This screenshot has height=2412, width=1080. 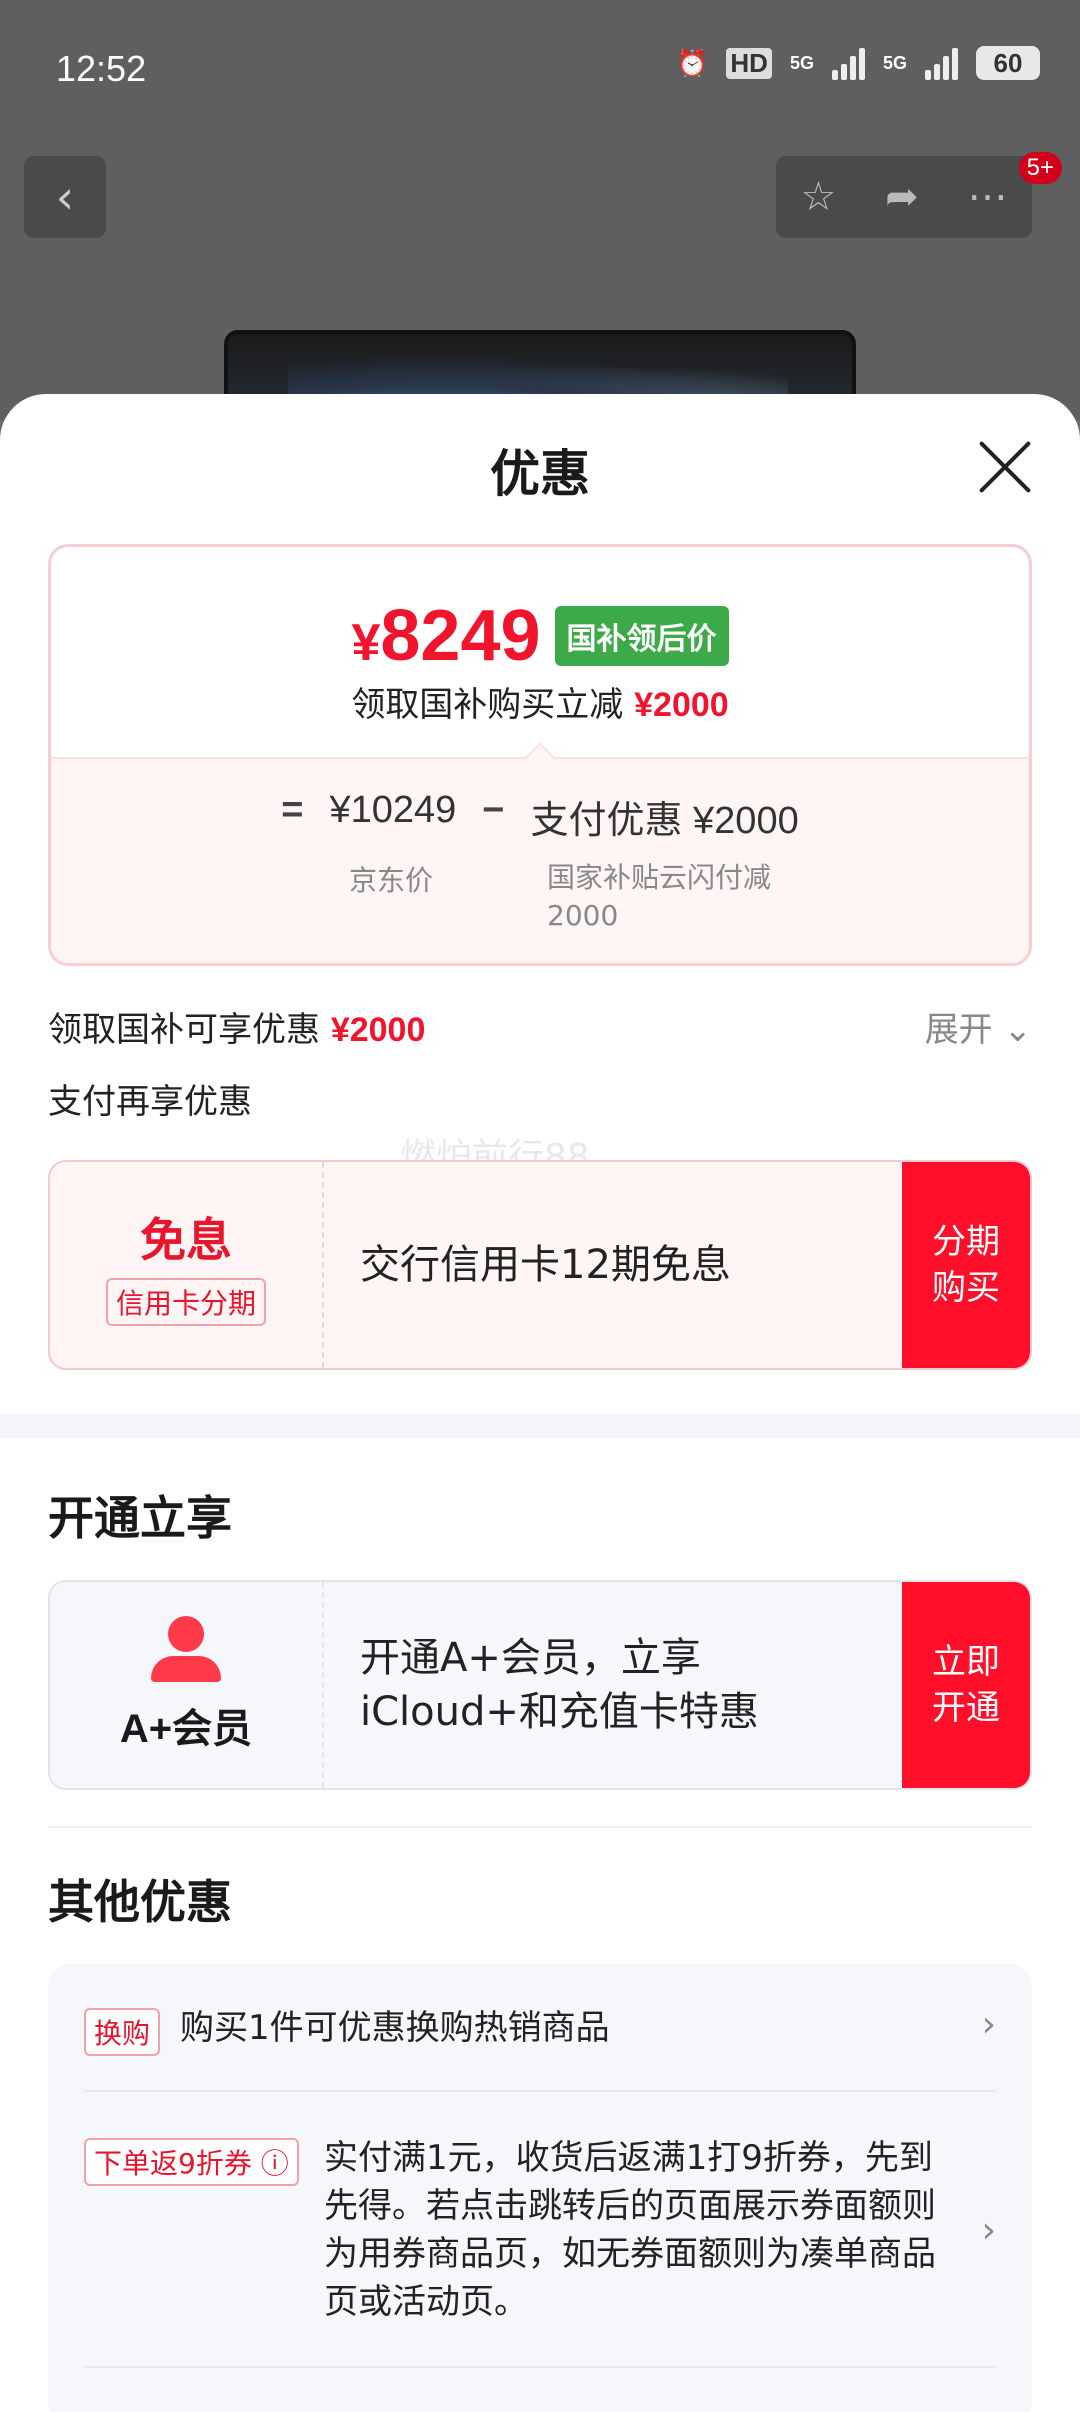 I want to click on expand-button: 展开 ⌄, so click(x=978, y=1026).